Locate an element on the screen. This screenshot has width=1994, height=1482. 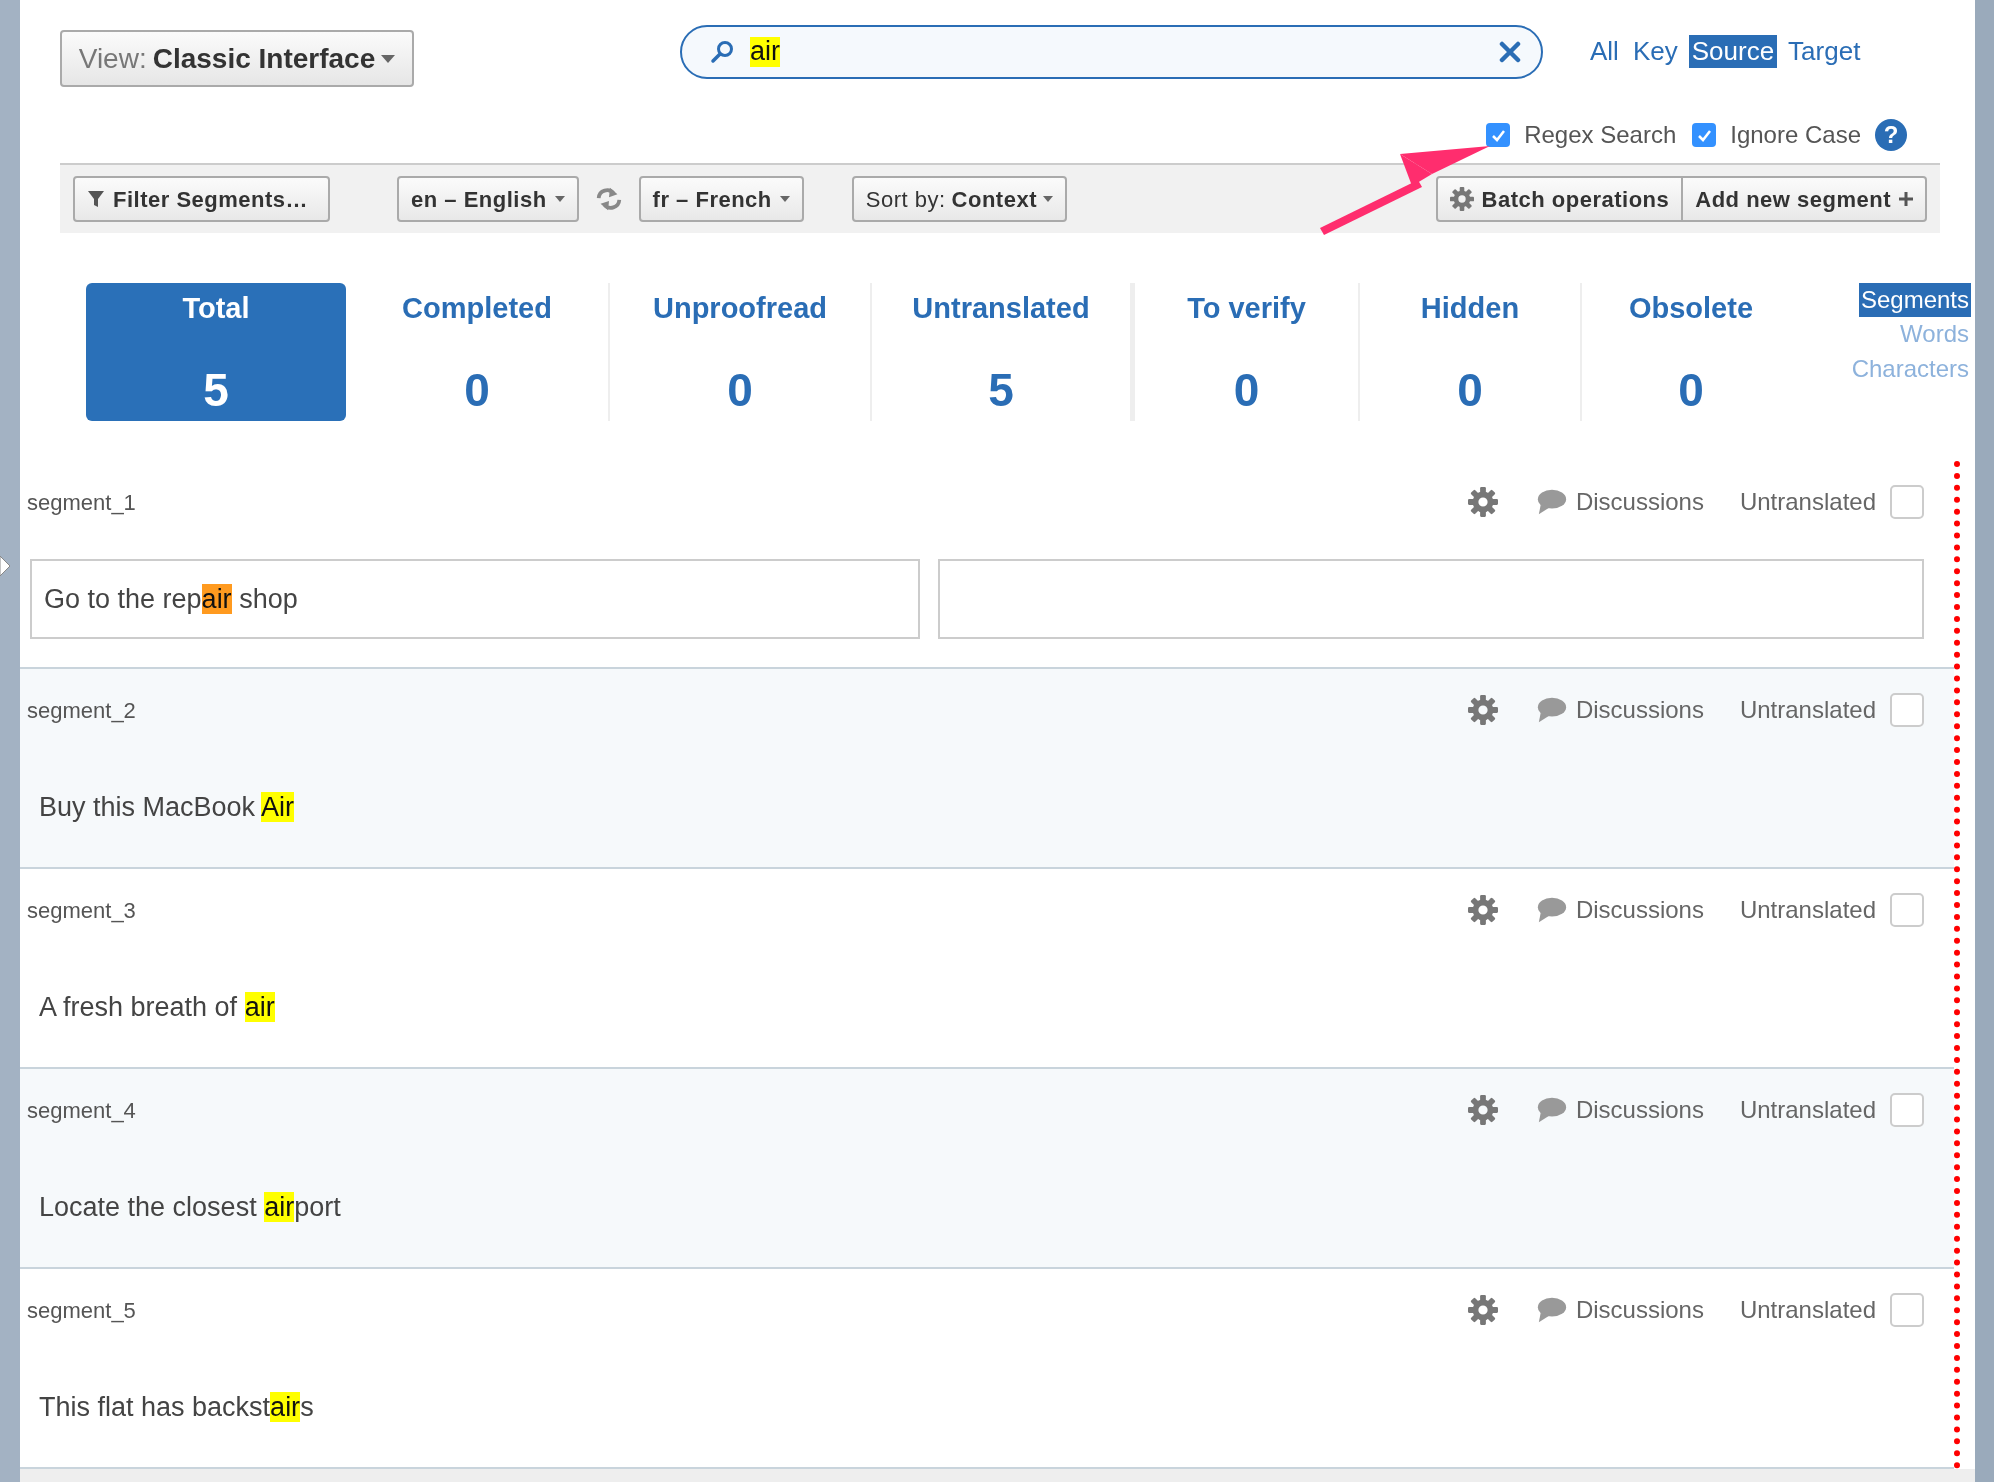
stat-label: Completed is located at coordinates (477, 308).